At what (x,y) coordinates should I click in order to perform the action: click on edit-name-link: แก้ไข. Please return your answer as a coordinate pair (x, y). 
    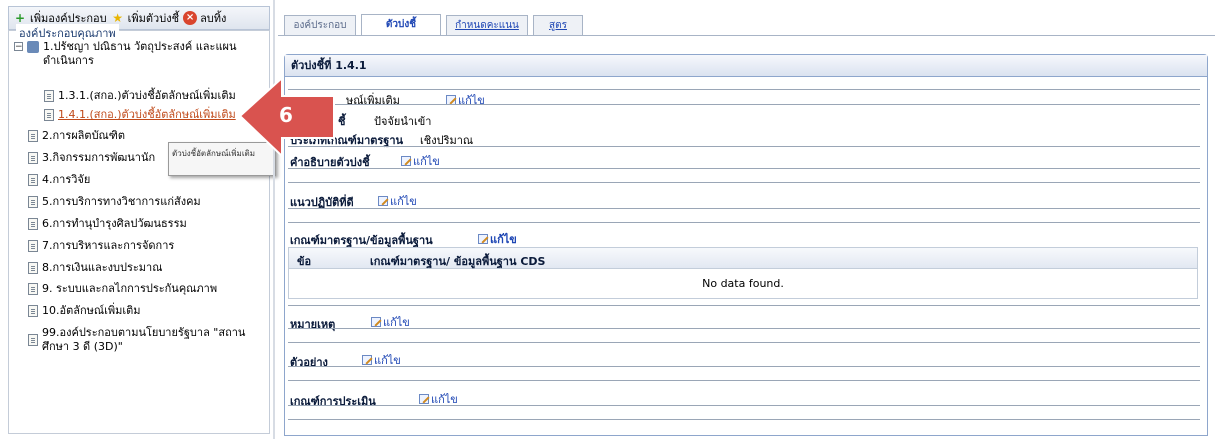
    Looking at the image, I should click on (465, 100).